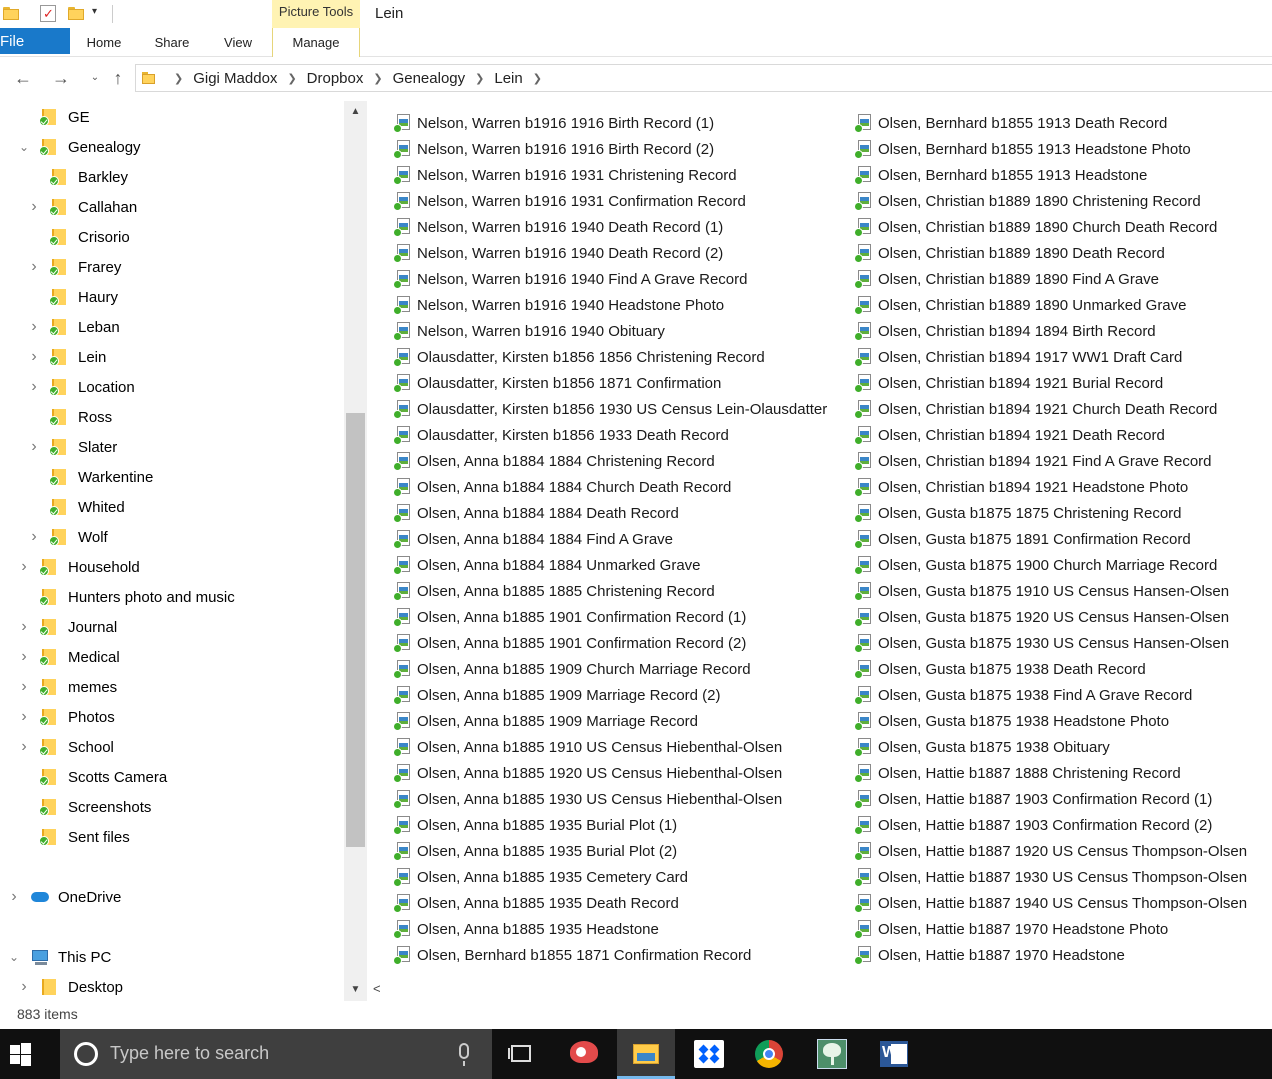 The height and width of the screenshot is (1079, 1272). Describe the element at coordinates (610, 877) in the screenshot. I see `file-item: Olsen, Anna b1885 1935 Cemetery Card` at that location.